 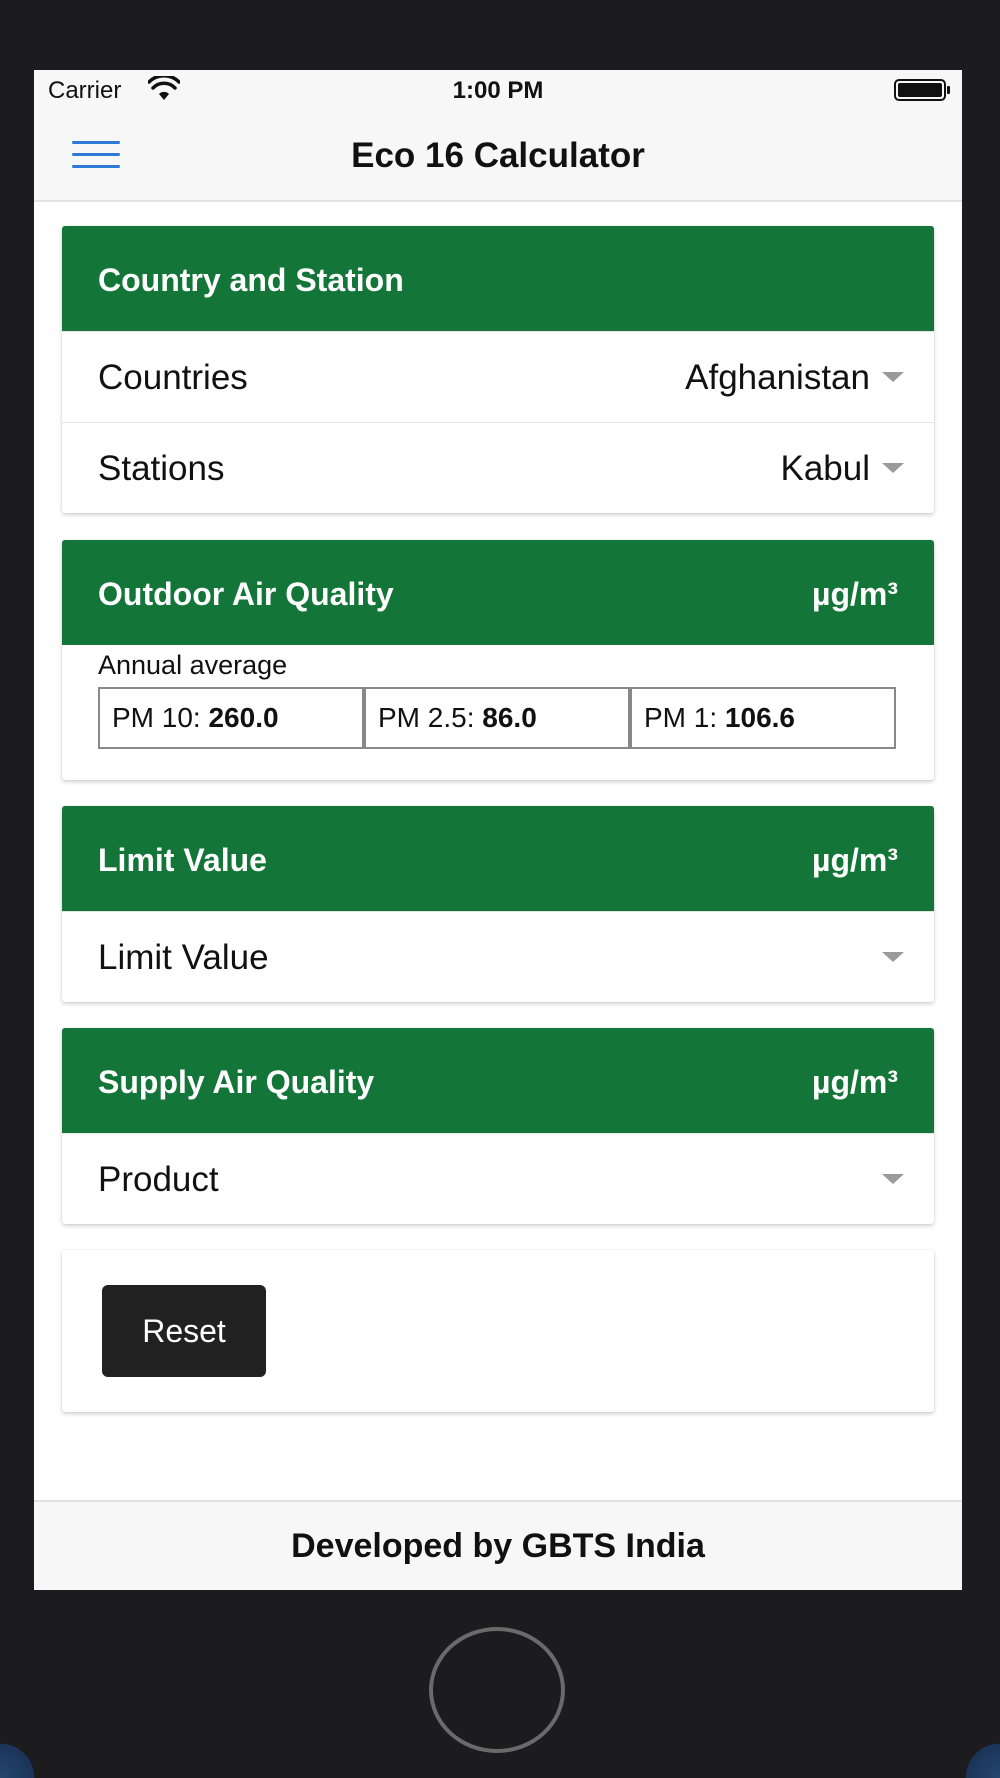 I want to click on countries-select: Countries Afghanistan, so click(x=498, y=376).